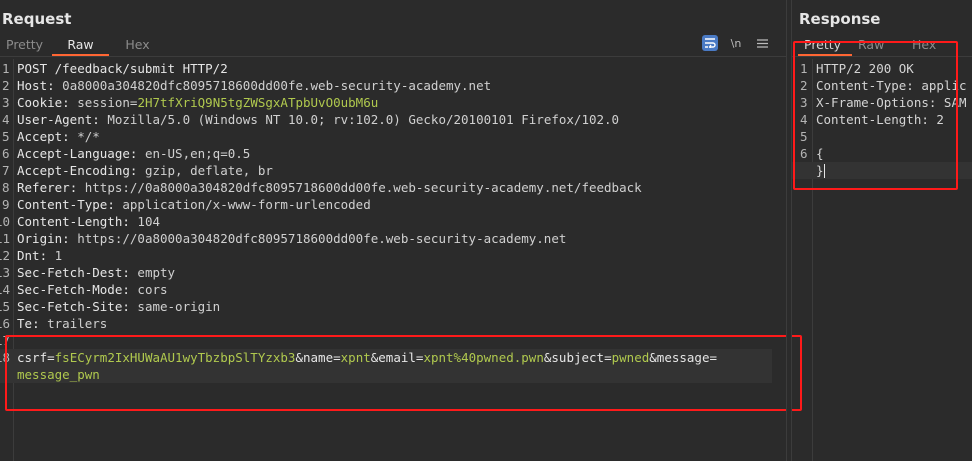 The width and height of the screenshot is (972, 461). I want to click on header-value: 1, so click(58, 255).